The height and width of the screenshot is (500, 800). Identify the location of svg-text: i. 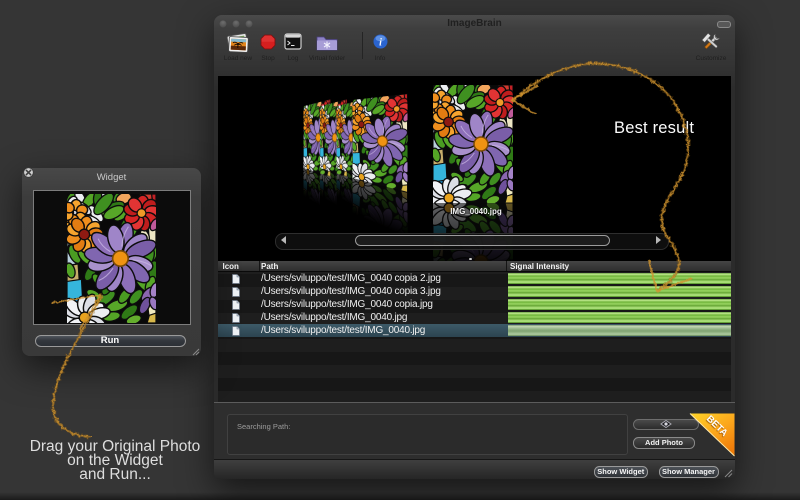
(380, 43).